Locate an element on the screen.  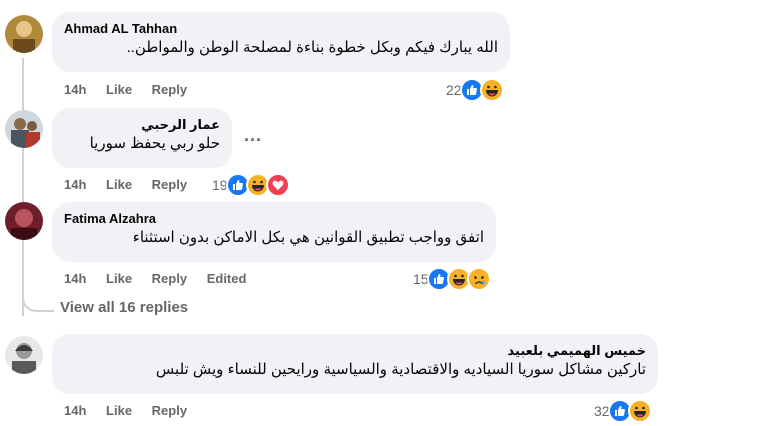
comment-actions: 14h Like Reply Edited is located at coordinates (163, 278).